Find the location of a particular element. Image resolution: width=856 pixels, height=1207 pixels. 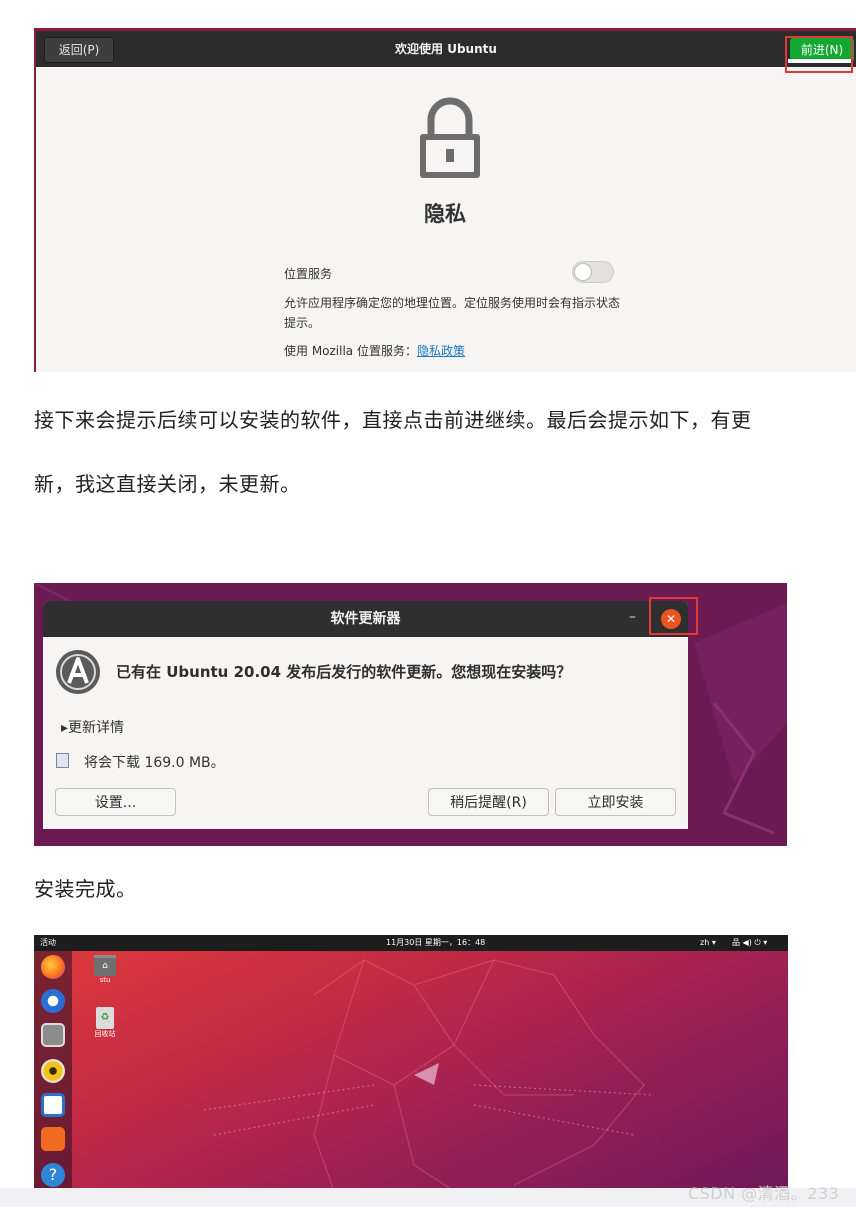

remind-later-button: 稍后提醒(R) is located at coordinates (488, 802).